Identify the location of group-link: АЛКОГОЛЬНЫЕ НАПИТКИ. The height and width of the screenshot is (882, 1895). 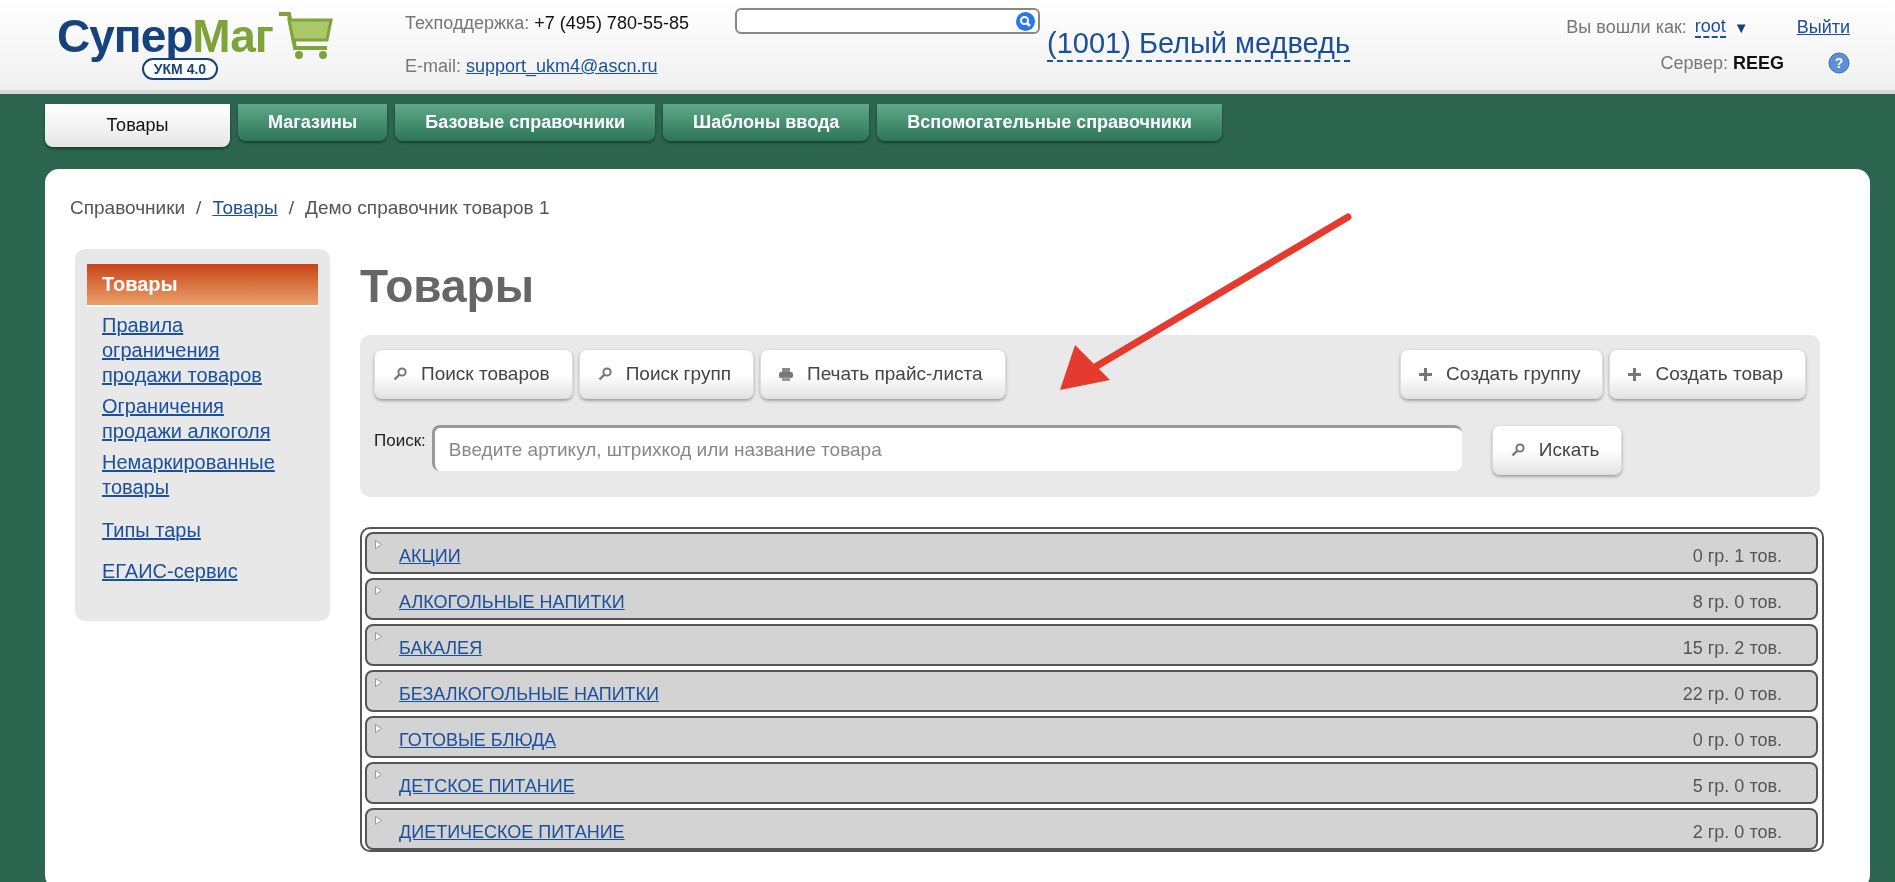
(512, 602).